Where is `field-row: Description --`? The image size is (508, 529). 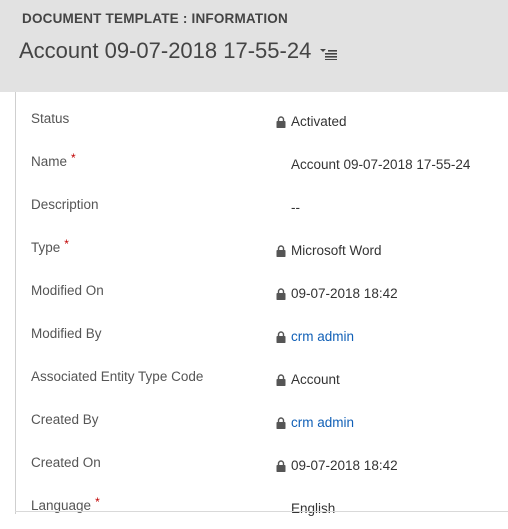 field-row: Description -- is located at coordinates (254, 206).